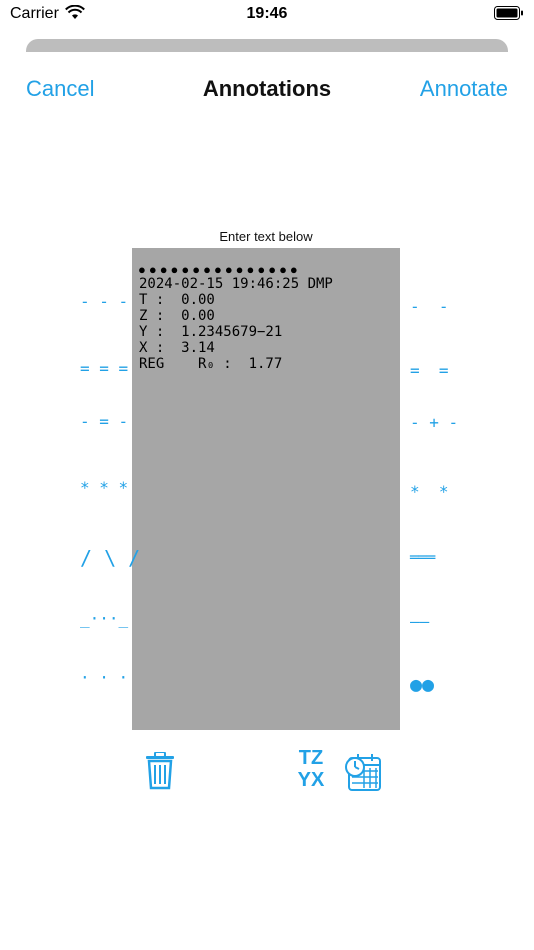 This screenshot has width=534, height=950. I want to click on receipt-line: 2024-02-15 19:46:25 DMP, so click(236, 284).